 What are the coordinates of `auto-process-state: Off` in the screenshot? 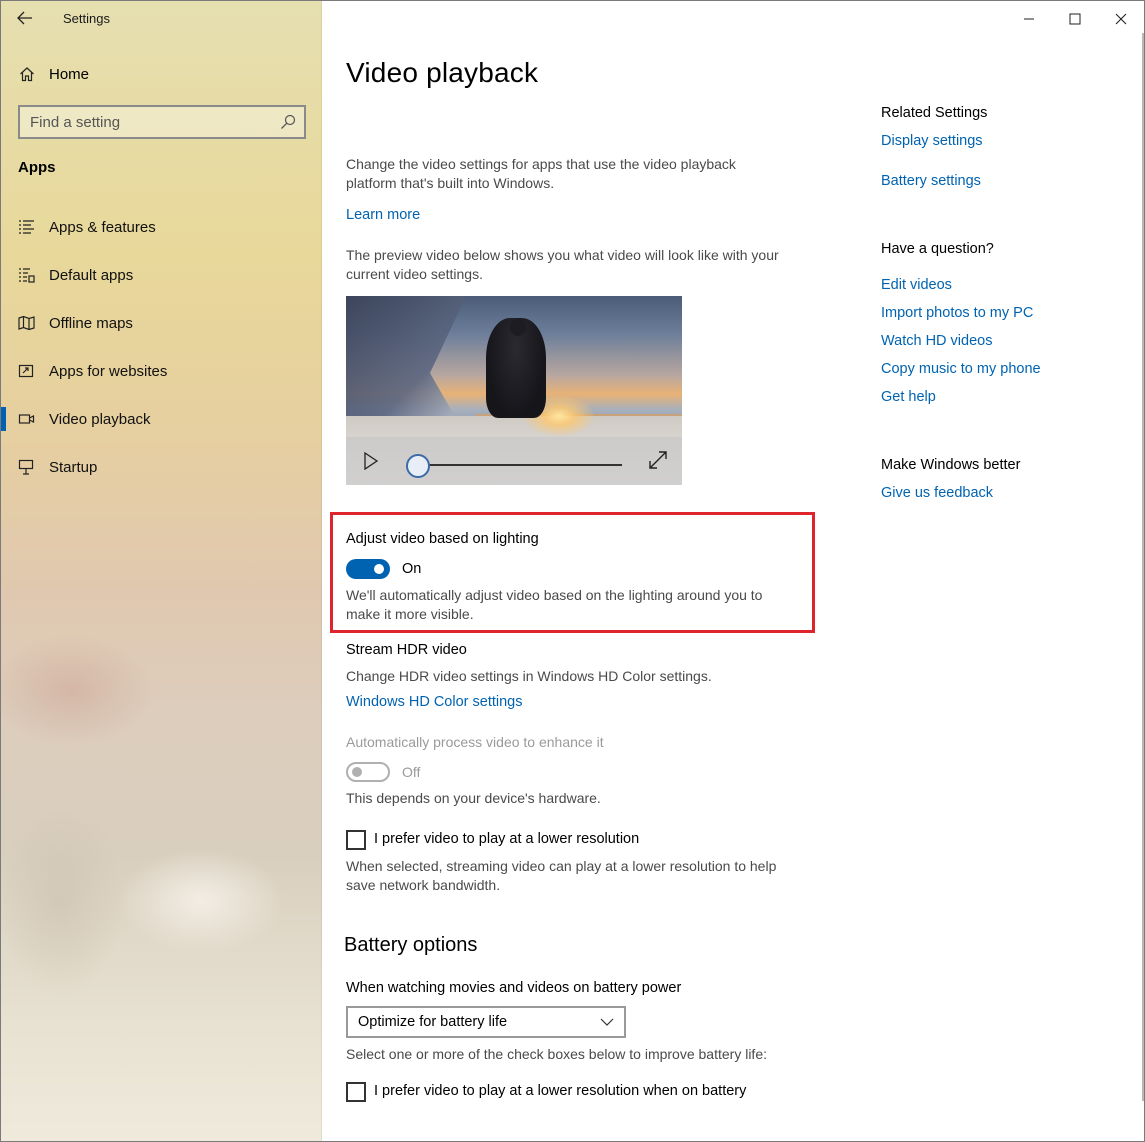 It's located at (411, 772).